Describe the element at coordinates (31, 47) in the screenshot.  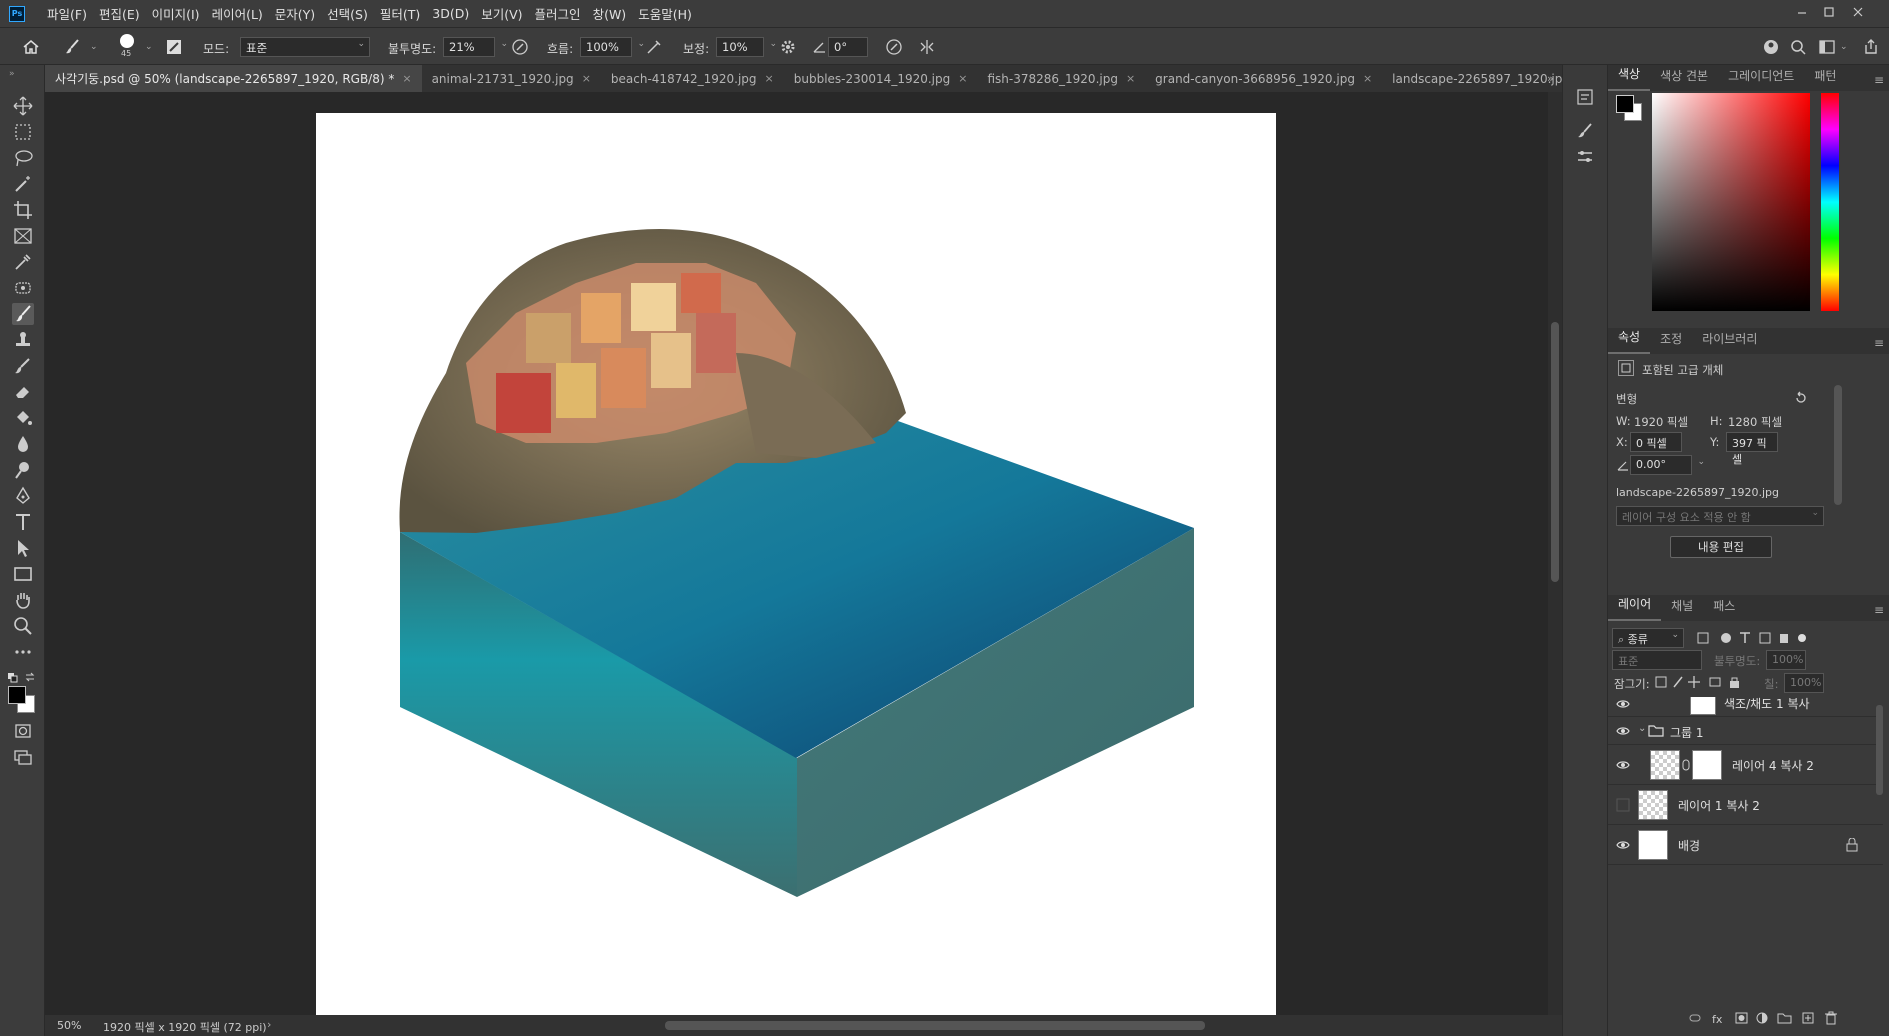
I see `home-icon` at that location.